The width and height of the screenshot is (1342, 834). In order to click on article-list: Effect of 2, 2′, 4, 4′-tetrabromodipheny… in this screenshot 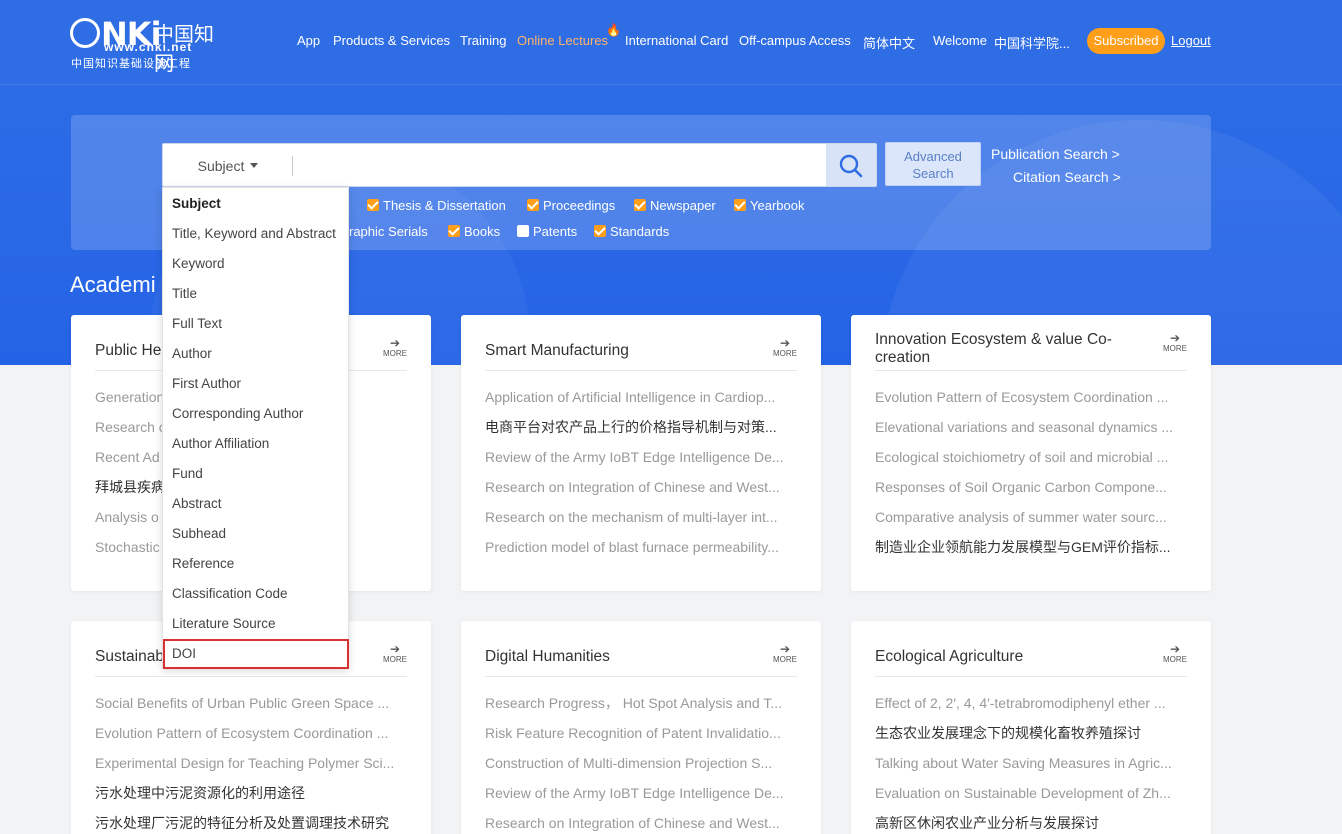, I will do `click(1031, 763)`.